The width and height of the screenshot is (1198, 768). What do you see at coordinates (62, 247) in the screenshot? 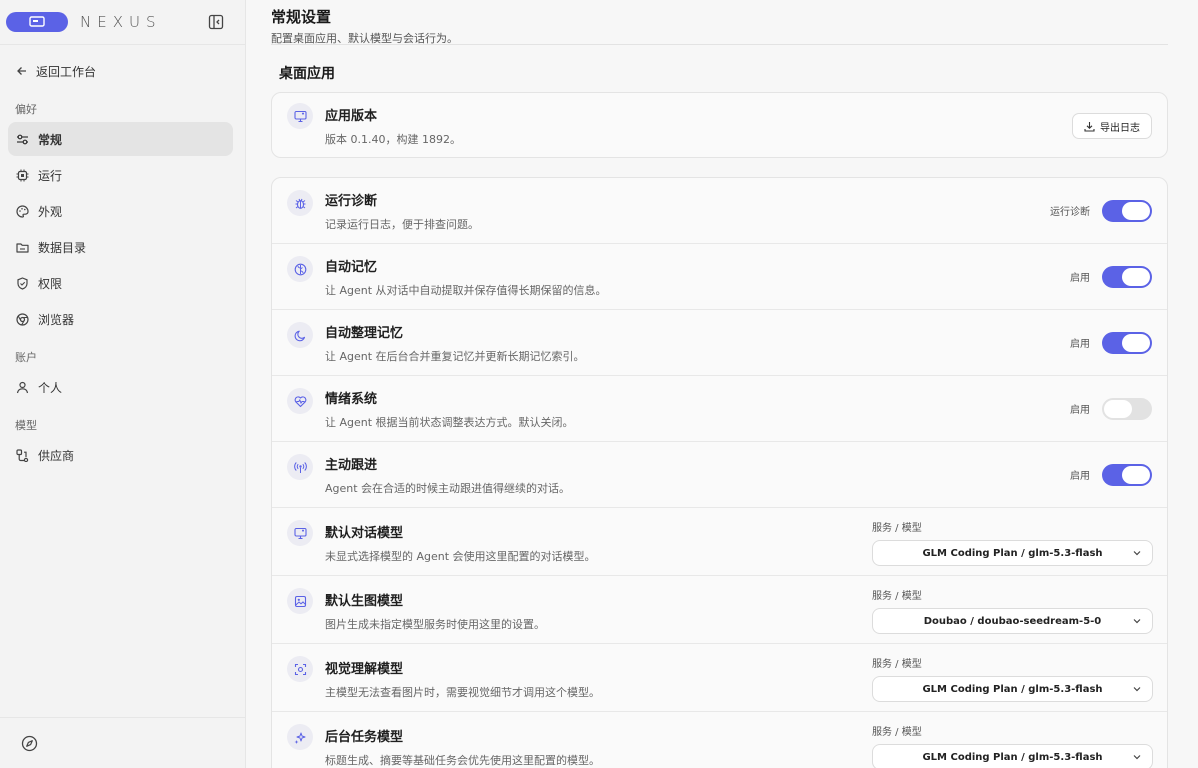
I see `sidebar-item-label: 数据目录` at bounding box center [62, 247].